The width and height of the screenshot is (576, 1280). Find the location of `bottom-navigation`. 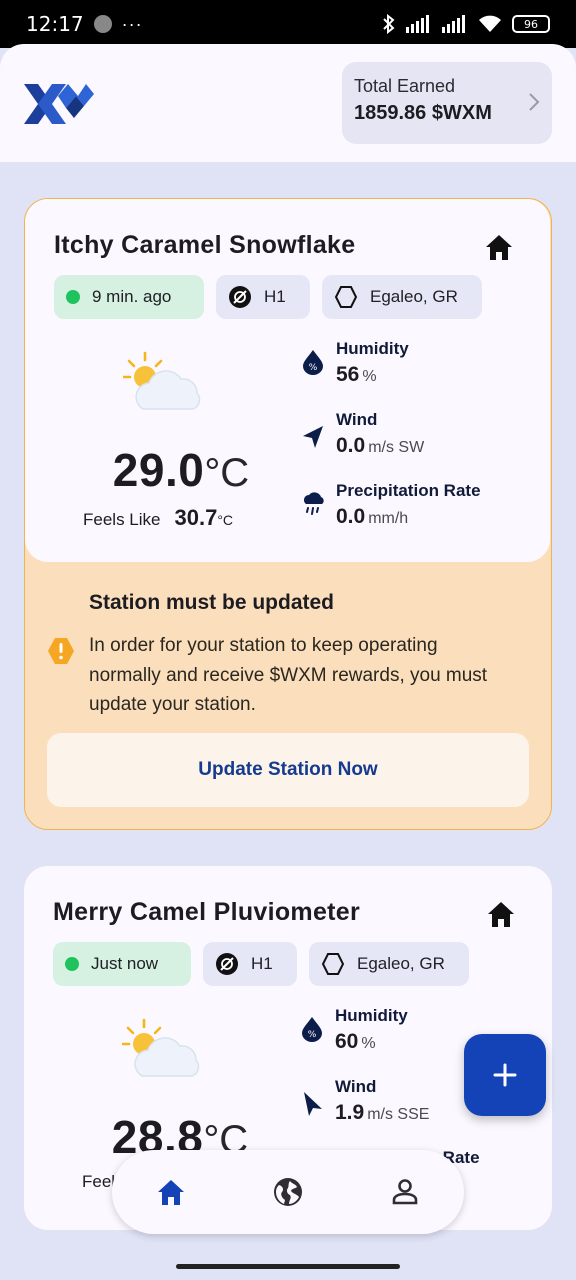

bottom-navigation is located at coordinates (288, 1192).